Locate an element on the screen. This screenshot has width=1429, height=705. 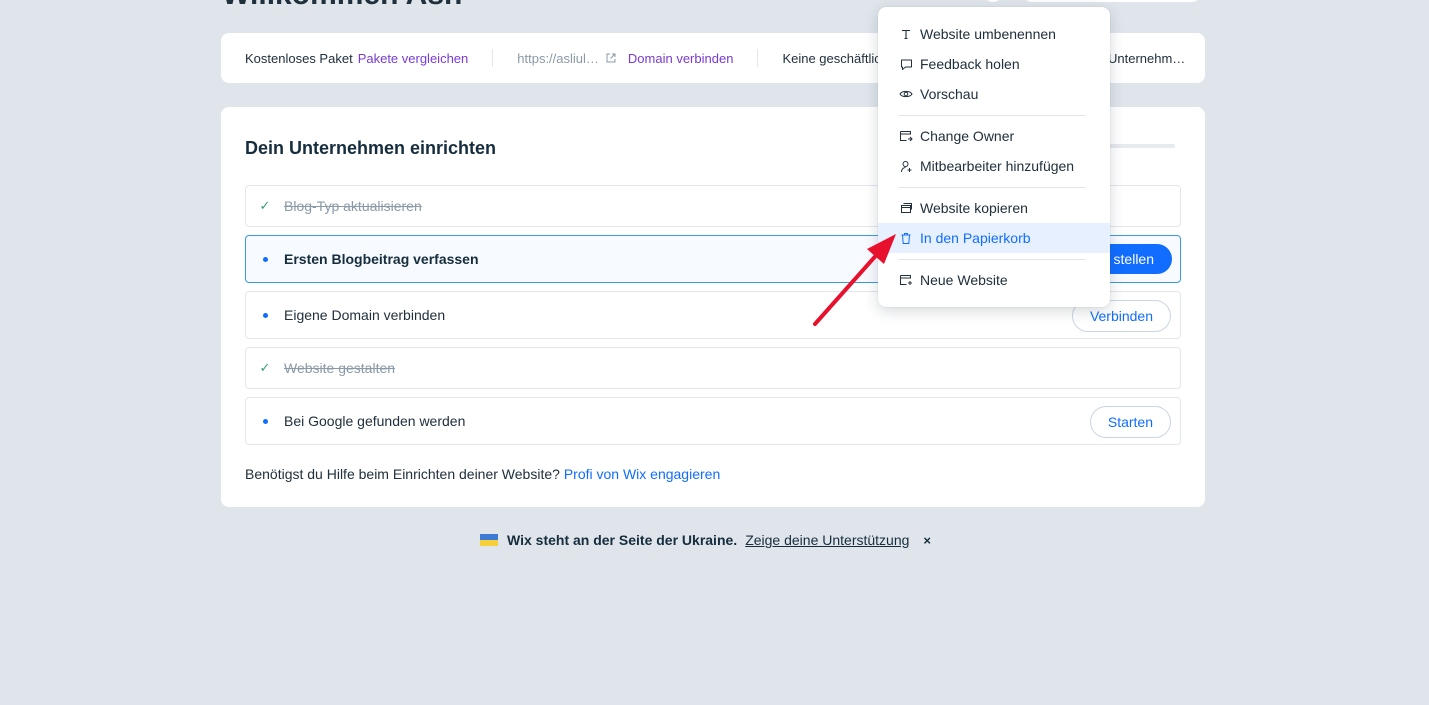
menu-item-label: Mitbearbeiter hinzufügen is located at coordinates (997, 166).